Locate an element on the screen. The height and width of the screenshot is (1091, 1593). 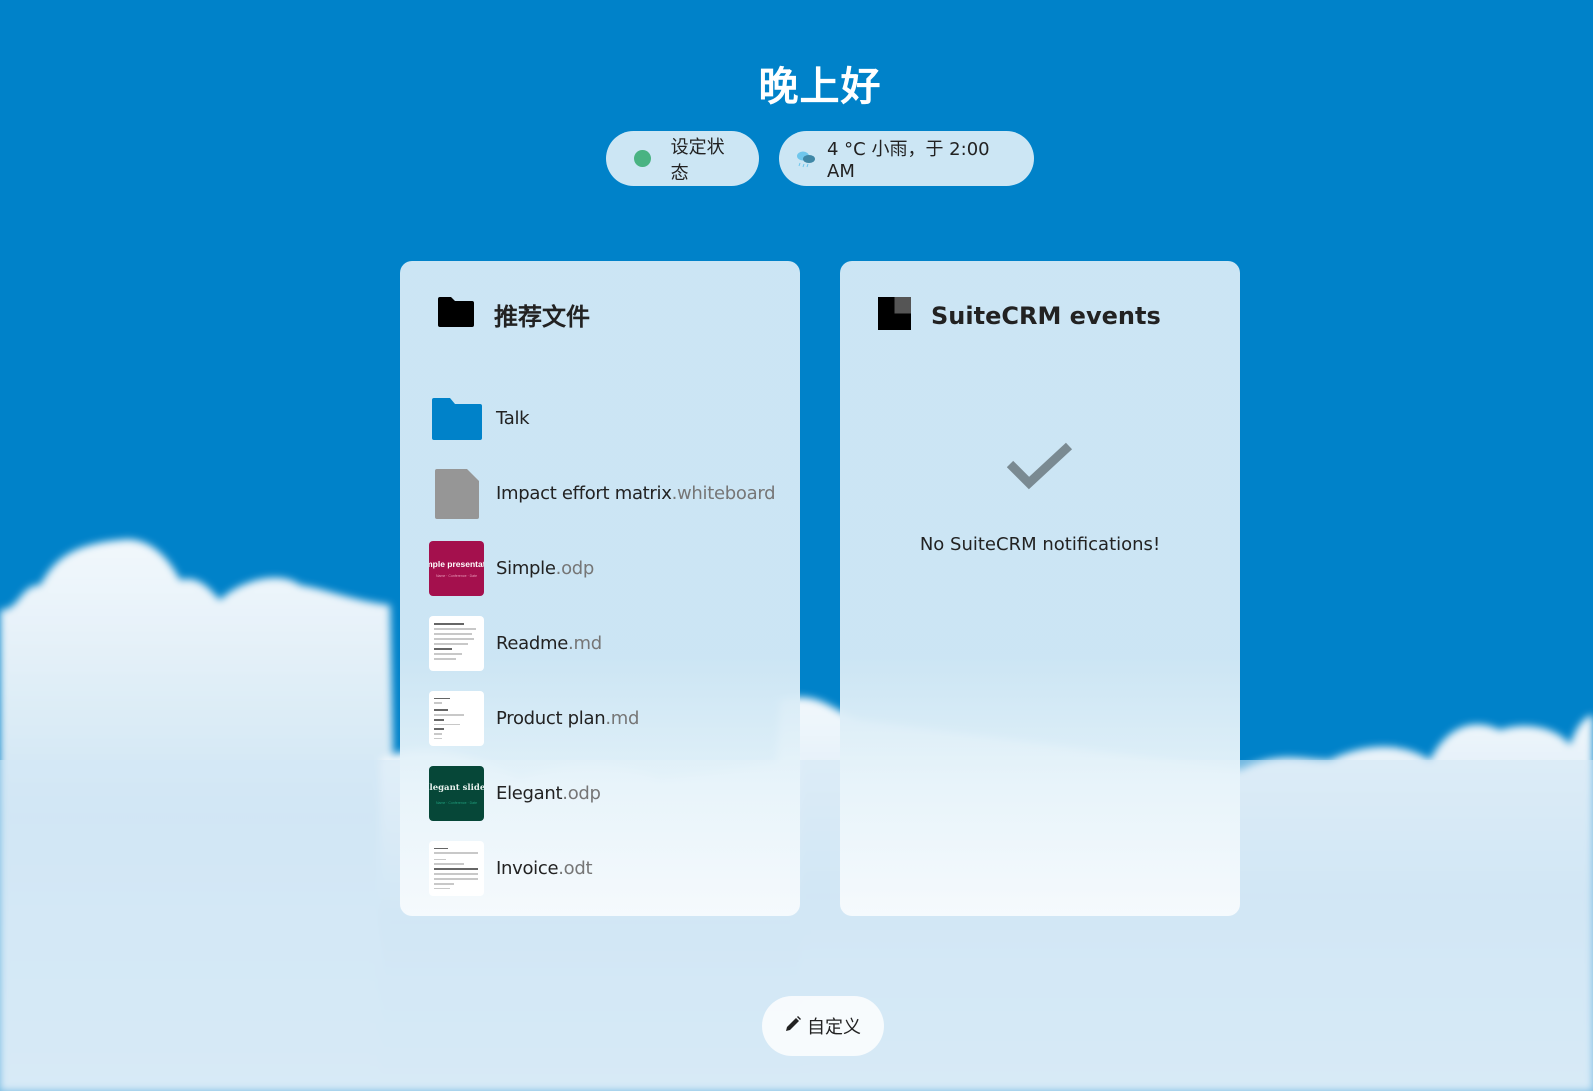
file-name: Elegant is located at coordinates (529, 793).